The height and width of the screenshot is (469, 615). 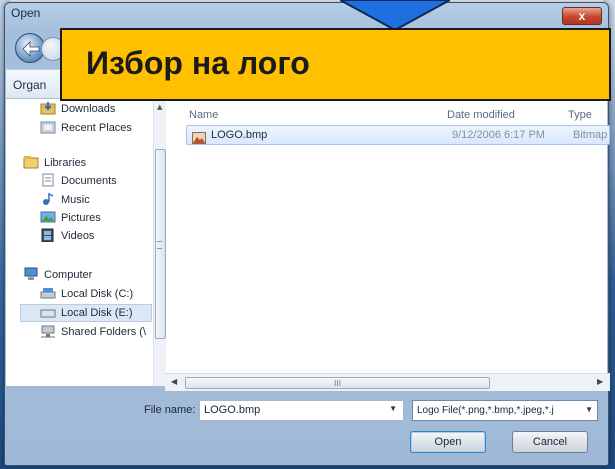 I want to click on sidebar-item-label: Documents, so click(x=89, y=181).